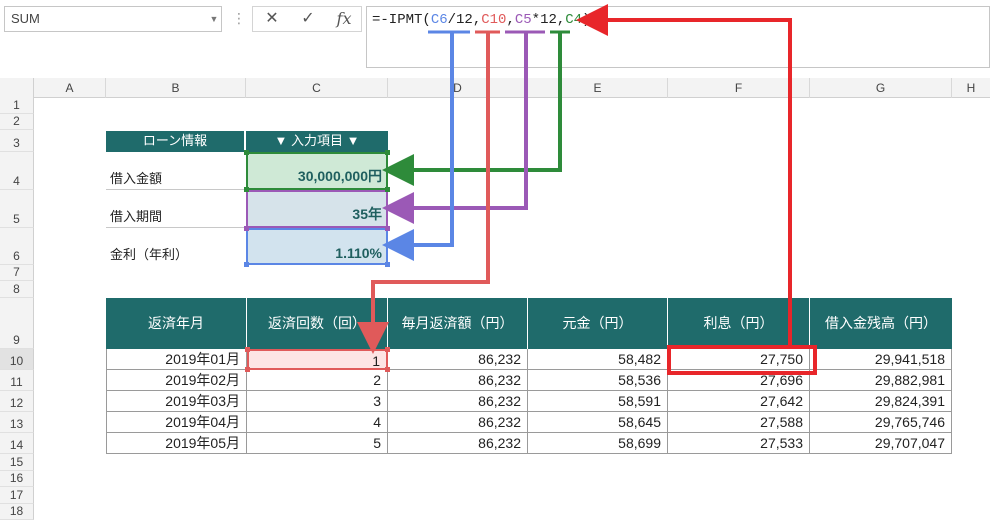  I want to click on nper-arrow, so click(455, 128).